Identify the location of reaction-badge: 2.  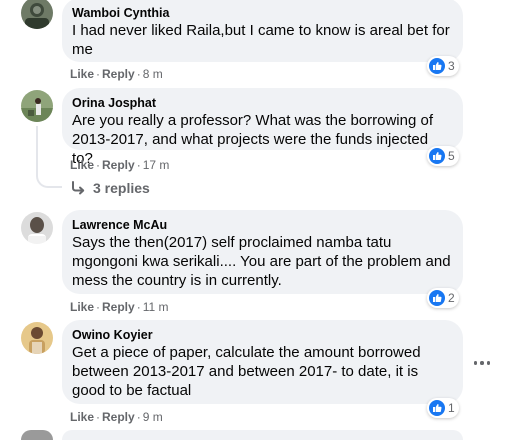
(443, 298).